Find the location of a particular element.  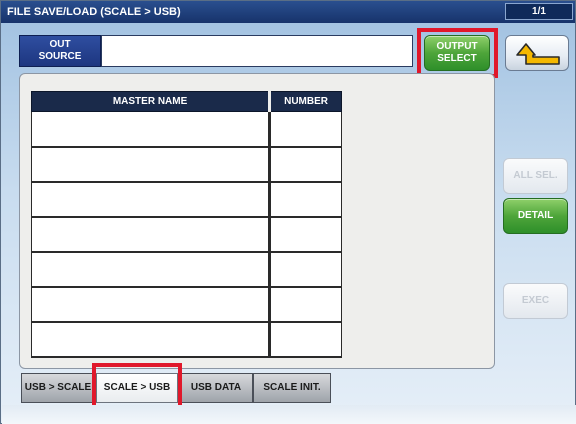

tab-scale-to-usb: SCALE > USB is located at coordinates (137, 388).